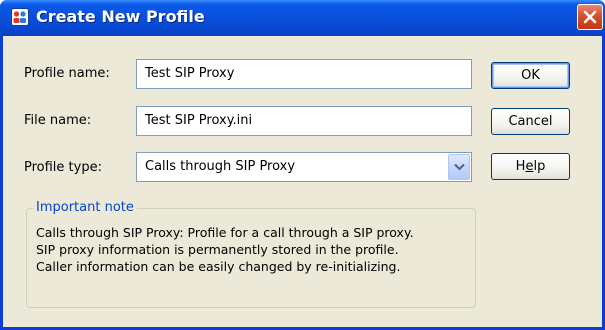 Image resolution: width=605 pixels, height=330 pixels. I want to click on profile-type-select: Calls through SIP Proxy, so click(304, 167).